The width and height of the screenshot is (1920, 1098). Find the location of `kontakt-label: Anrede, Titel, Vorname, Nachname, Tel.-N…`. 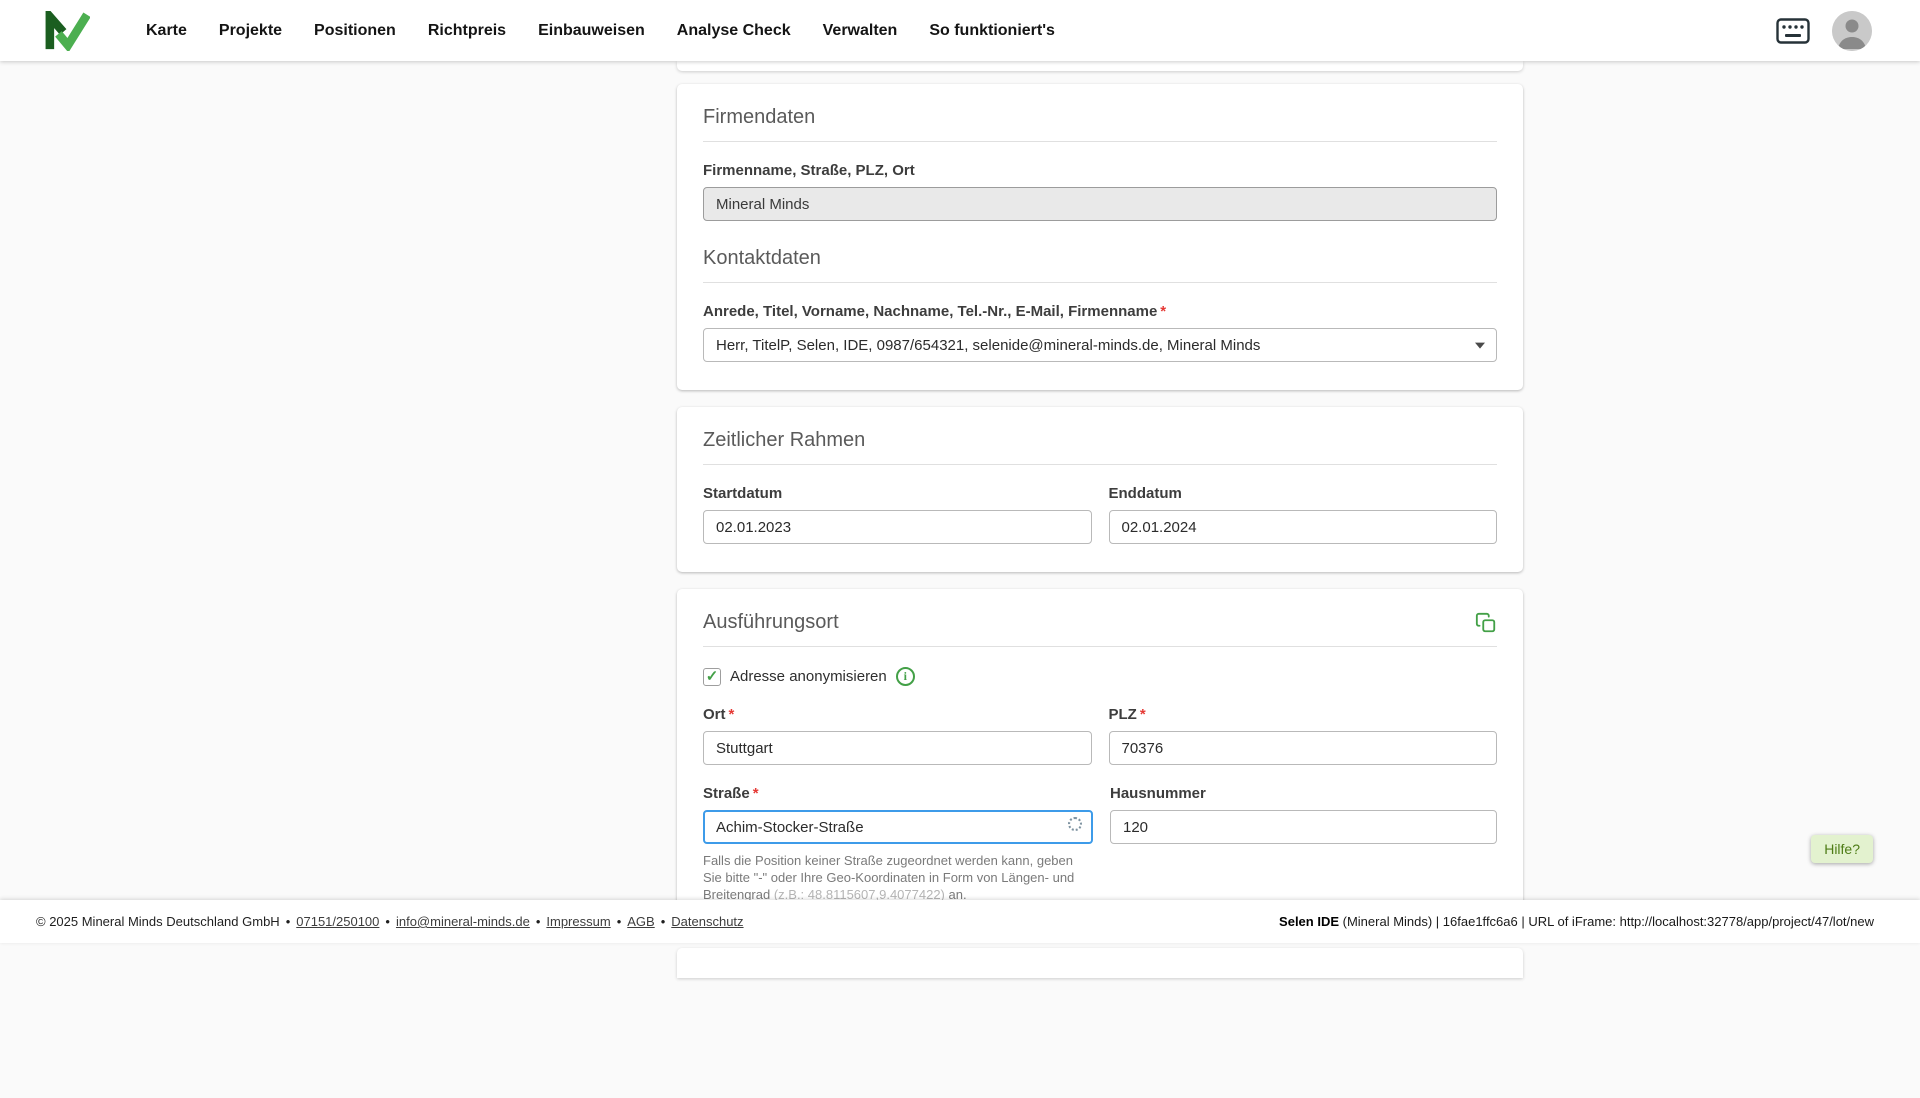

kontakt-label: Anrede, Titel, Vorname, Nachname, Tel.-N… is located at coordinates (1100, 311).